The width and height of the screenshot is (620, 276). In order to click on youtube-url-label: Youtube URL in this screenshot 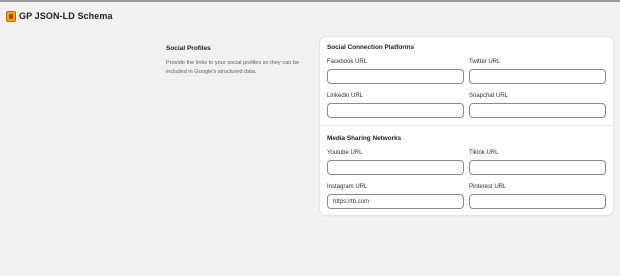, I will do `click(345, 153)`.